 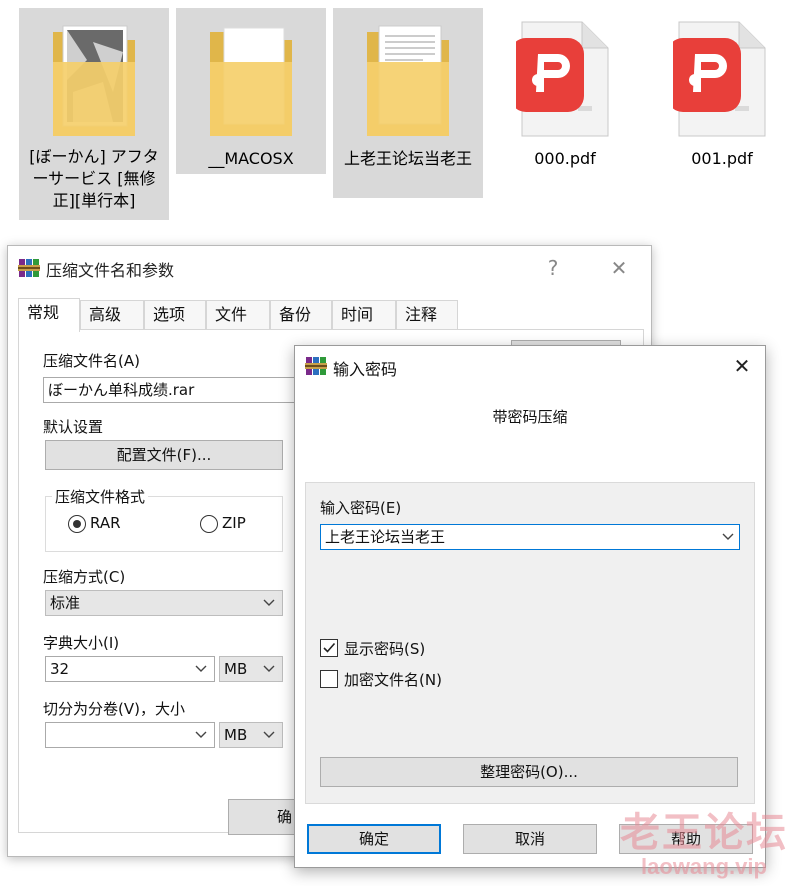 What do you see at coordinates (393, 679) in the screenshot?
I see `encrypt-filenames-label: 加密文件名(N)` at bounding box center [393, 679].